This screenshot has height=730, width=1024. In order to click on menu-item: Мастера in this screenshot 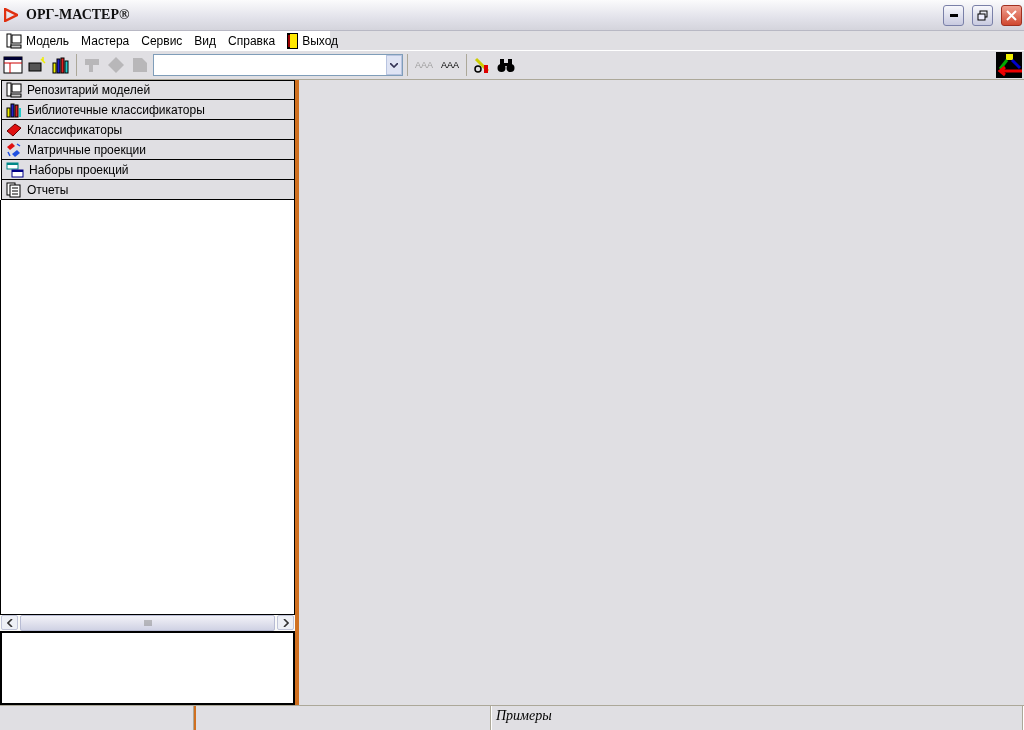, I will do `click(105, 40)`.